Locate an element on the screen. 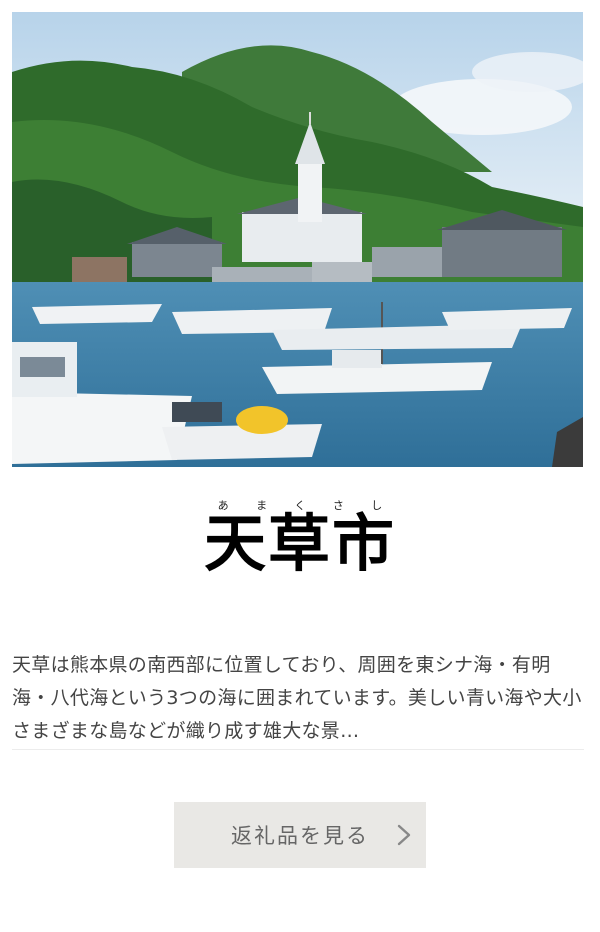  furigana-char: く is located at coordinates (300, 505).